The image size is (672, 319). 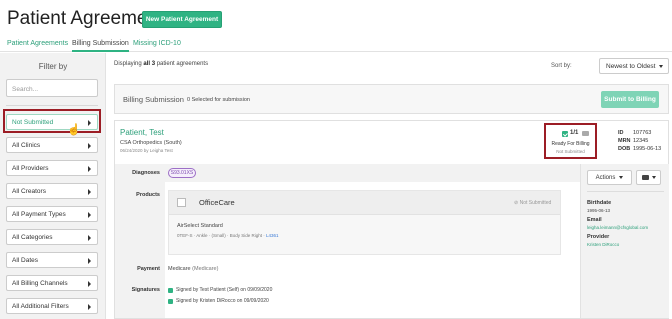 I want to click on signature-item: Signed by Kristen DiRocco on 09/09/2020, so click(x=218, y=301).